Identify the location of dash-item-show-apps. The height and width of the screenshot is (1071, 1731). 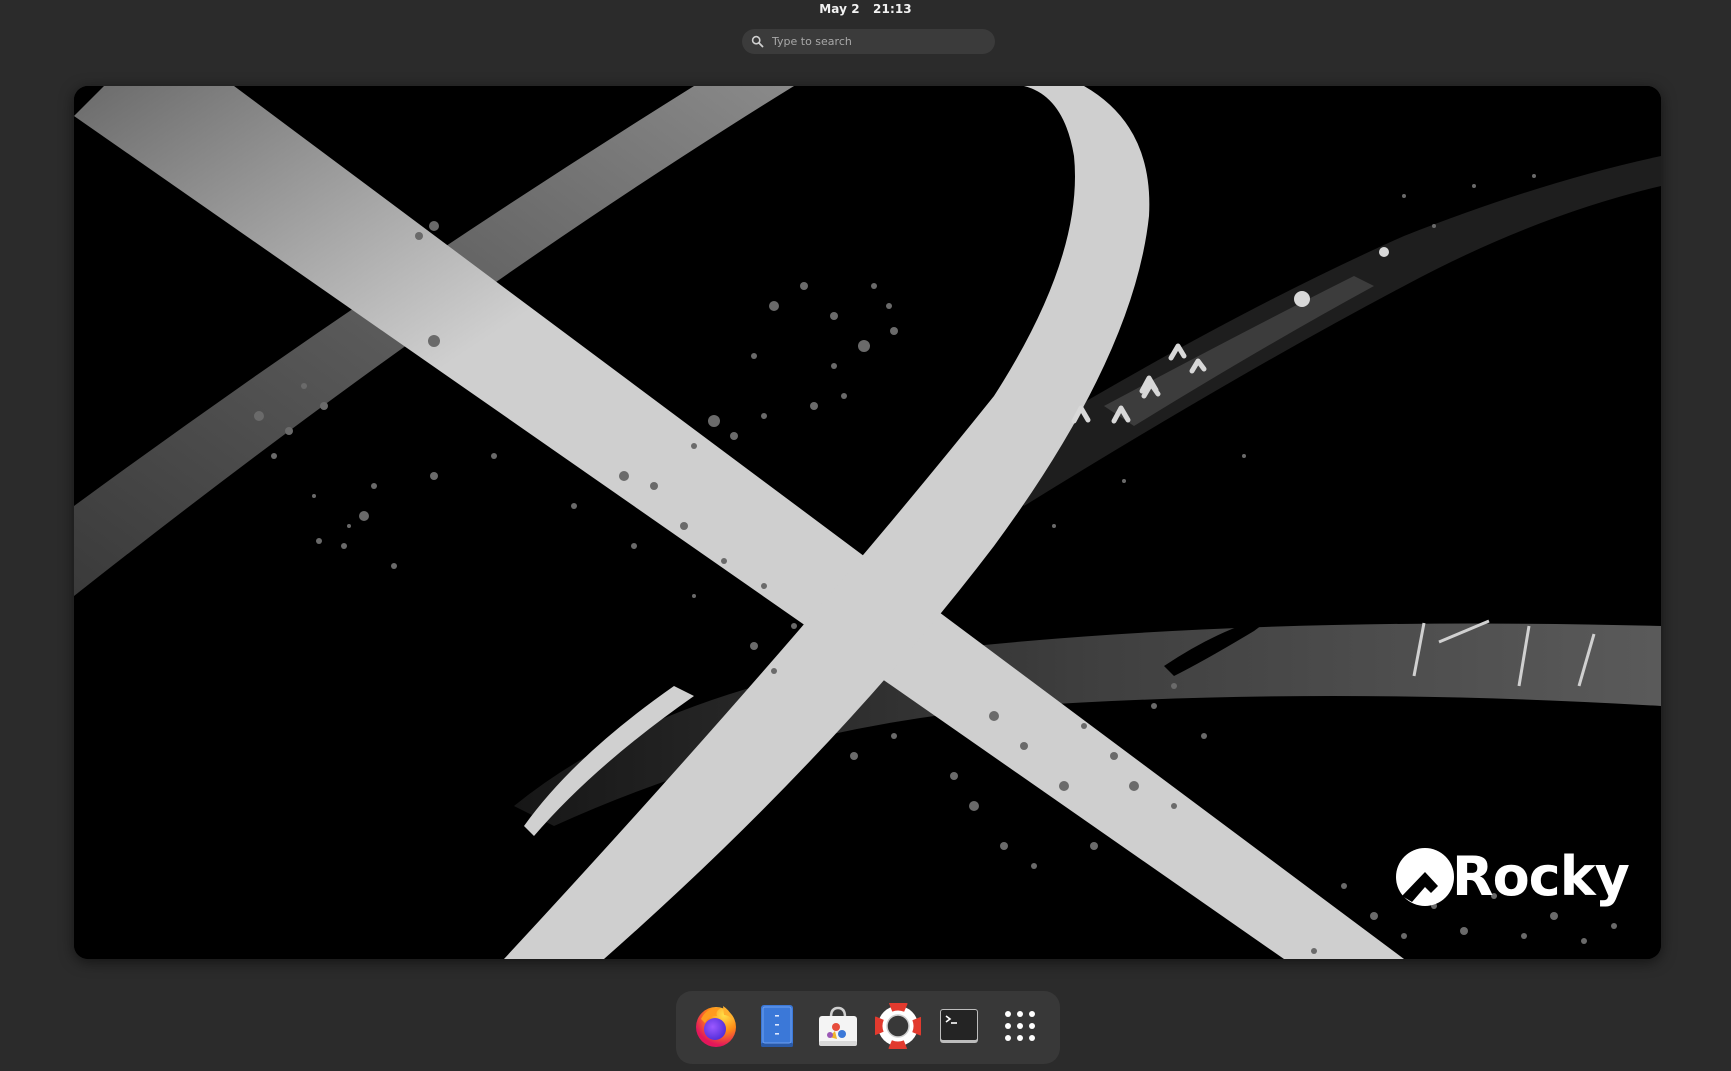
(1020, 1028).